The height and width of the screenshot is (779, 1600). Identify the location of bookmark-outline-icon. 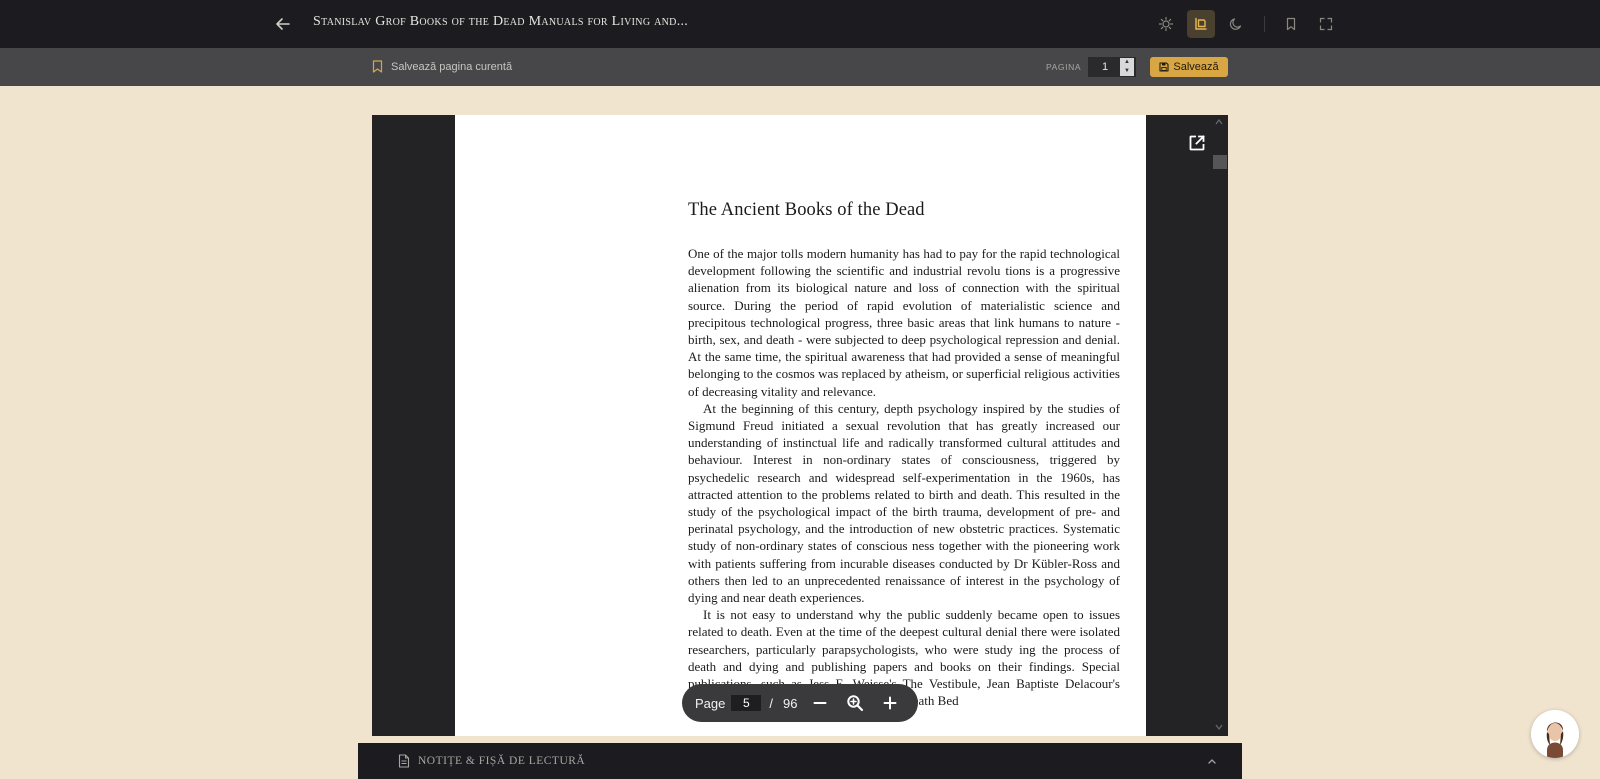
(377, 66).